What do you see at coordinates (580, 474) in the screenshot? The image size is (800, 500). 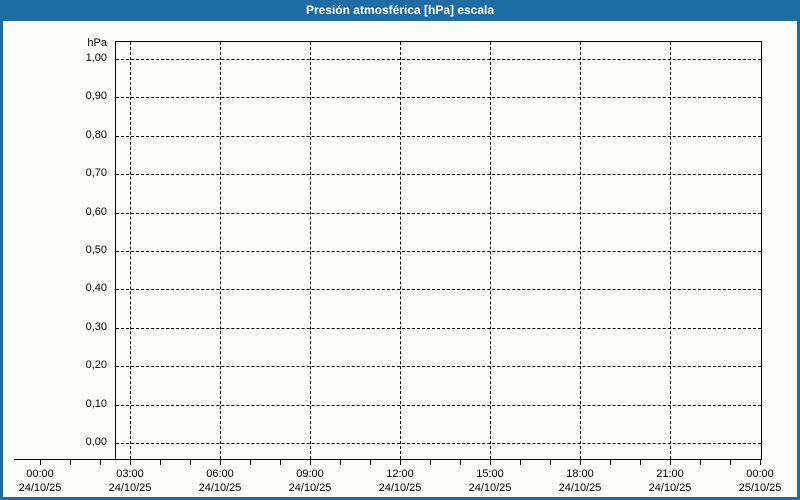 I see `x-tick-time-label: 18:00` at bounding box center [580, 474].